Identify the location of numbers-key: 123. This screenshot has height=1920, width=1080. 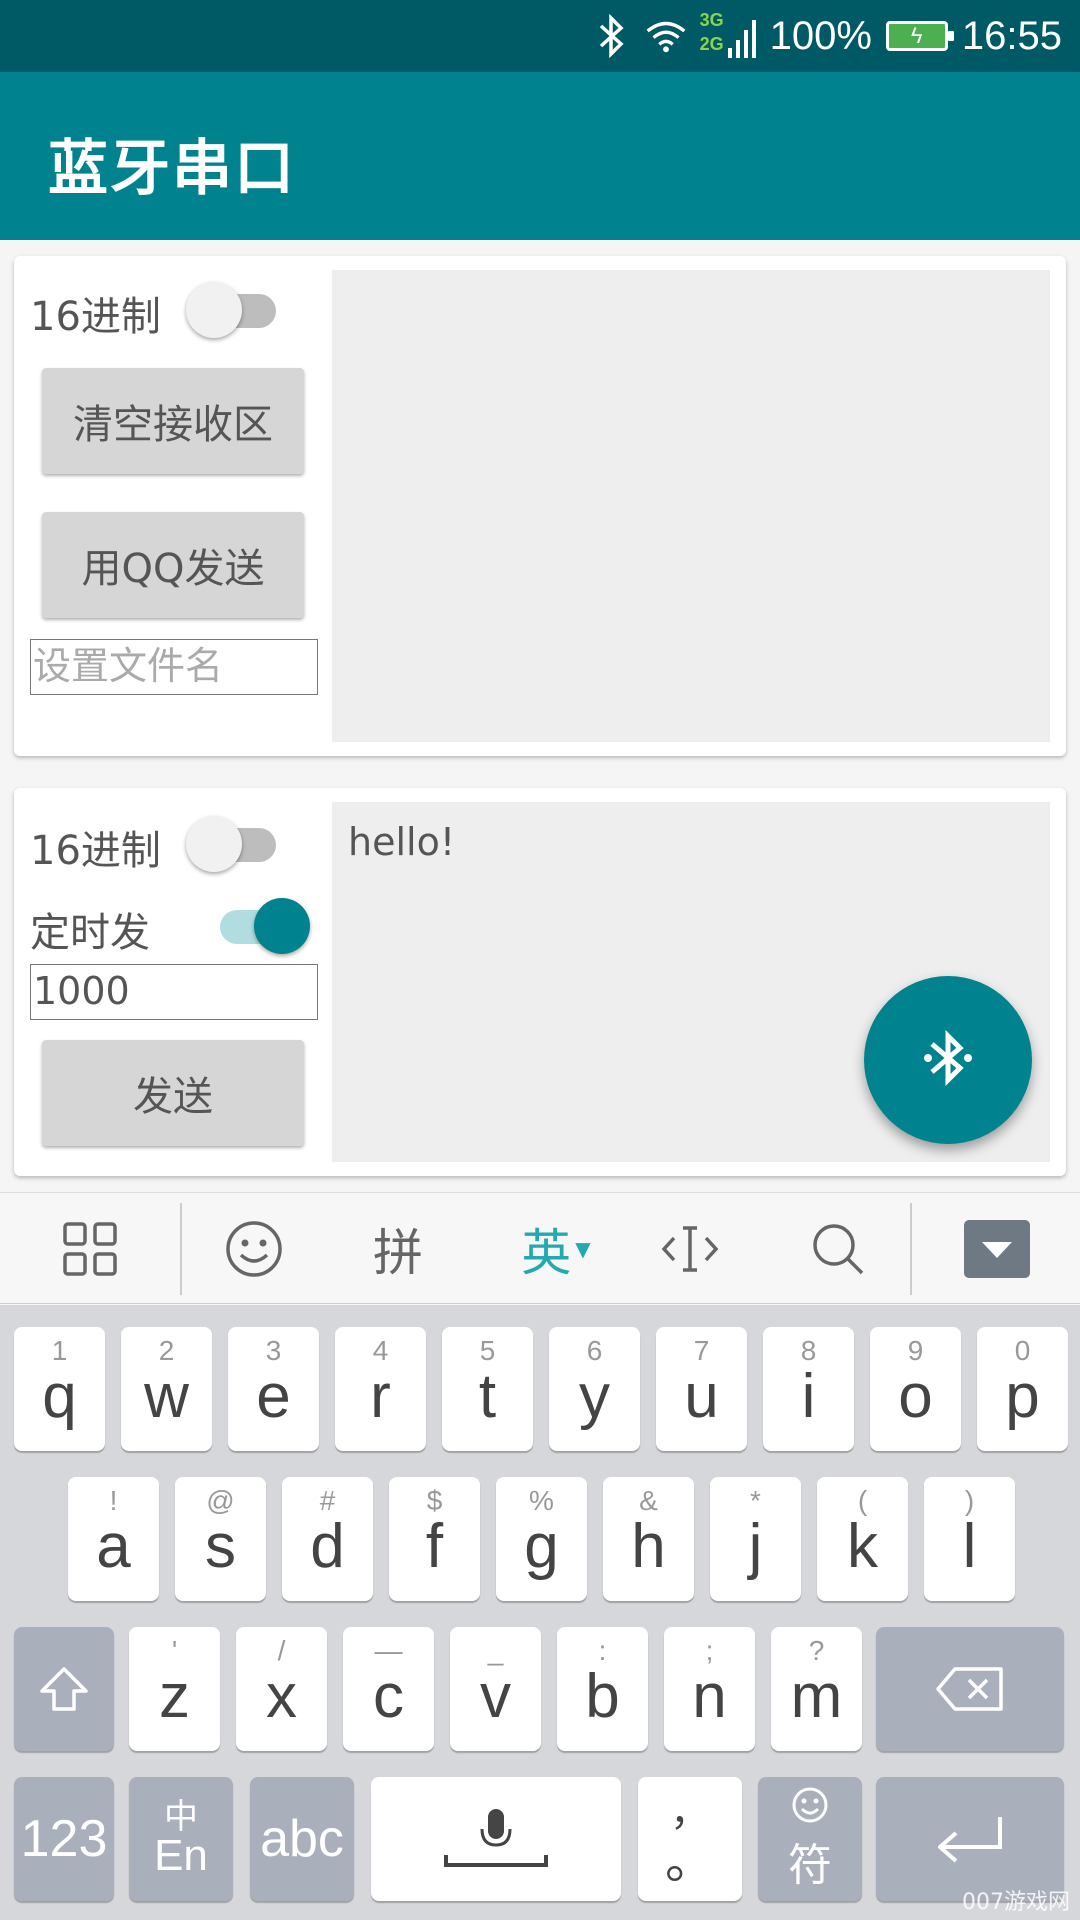
(64, 1839).